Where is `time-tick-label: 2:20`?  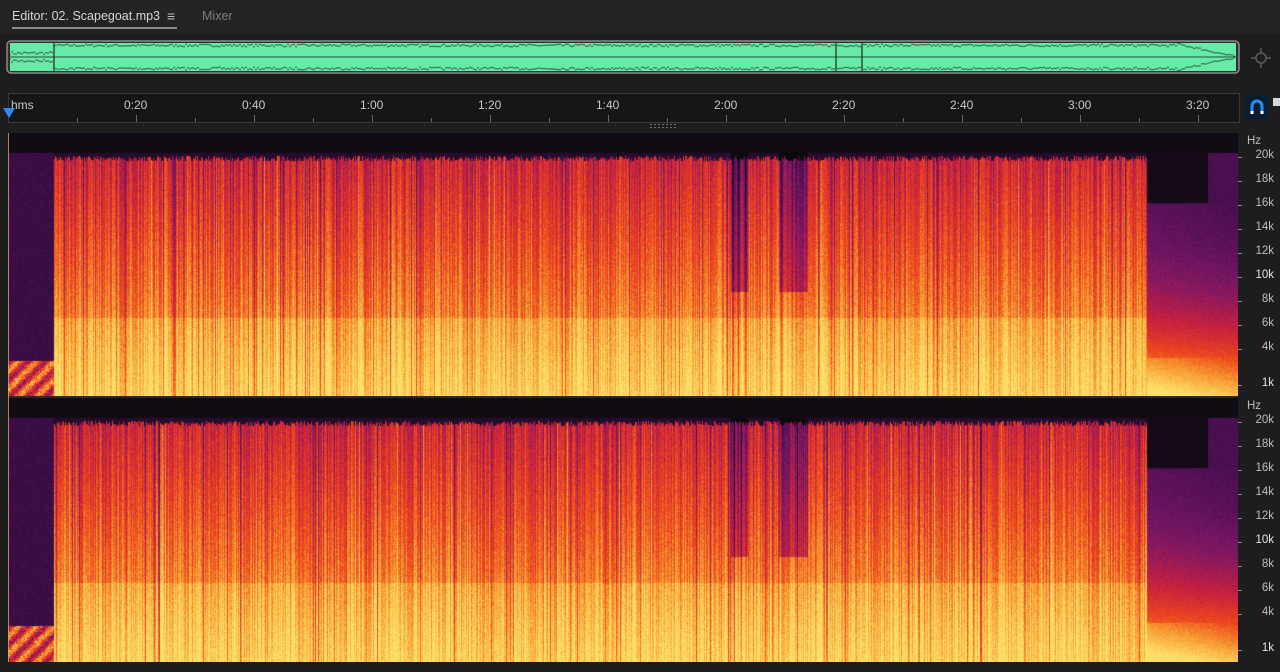
time-tick-label: 2:20 is located at coordinates (844, 105).